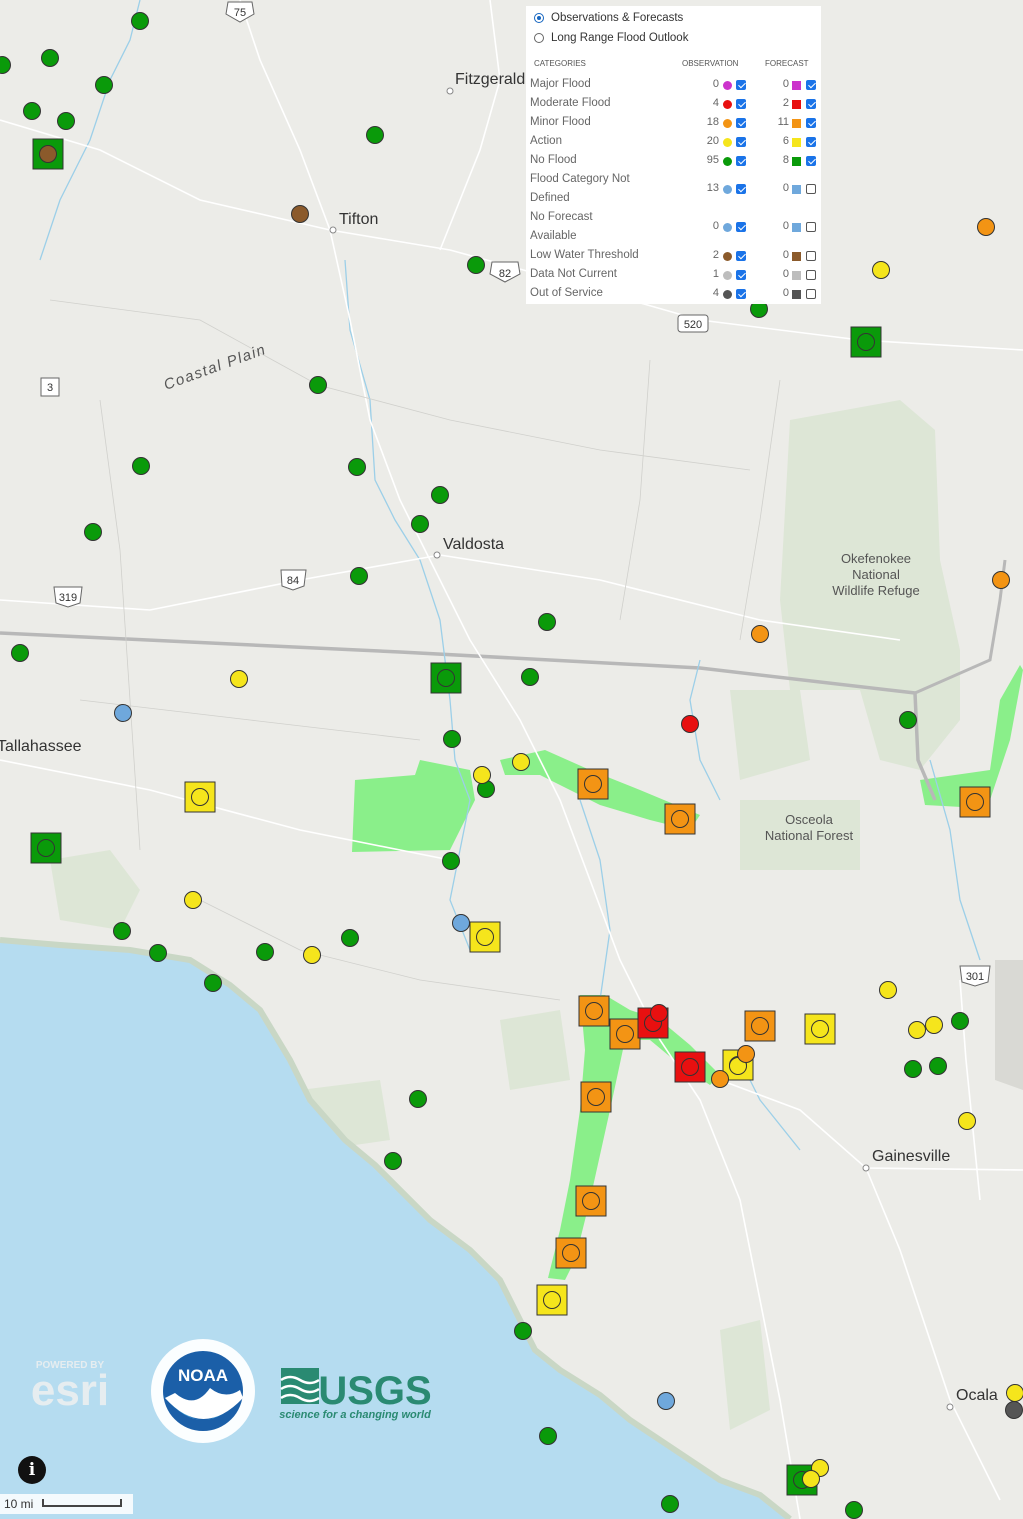  I want to click on radio-long-range-outlook, so click(539, 38).